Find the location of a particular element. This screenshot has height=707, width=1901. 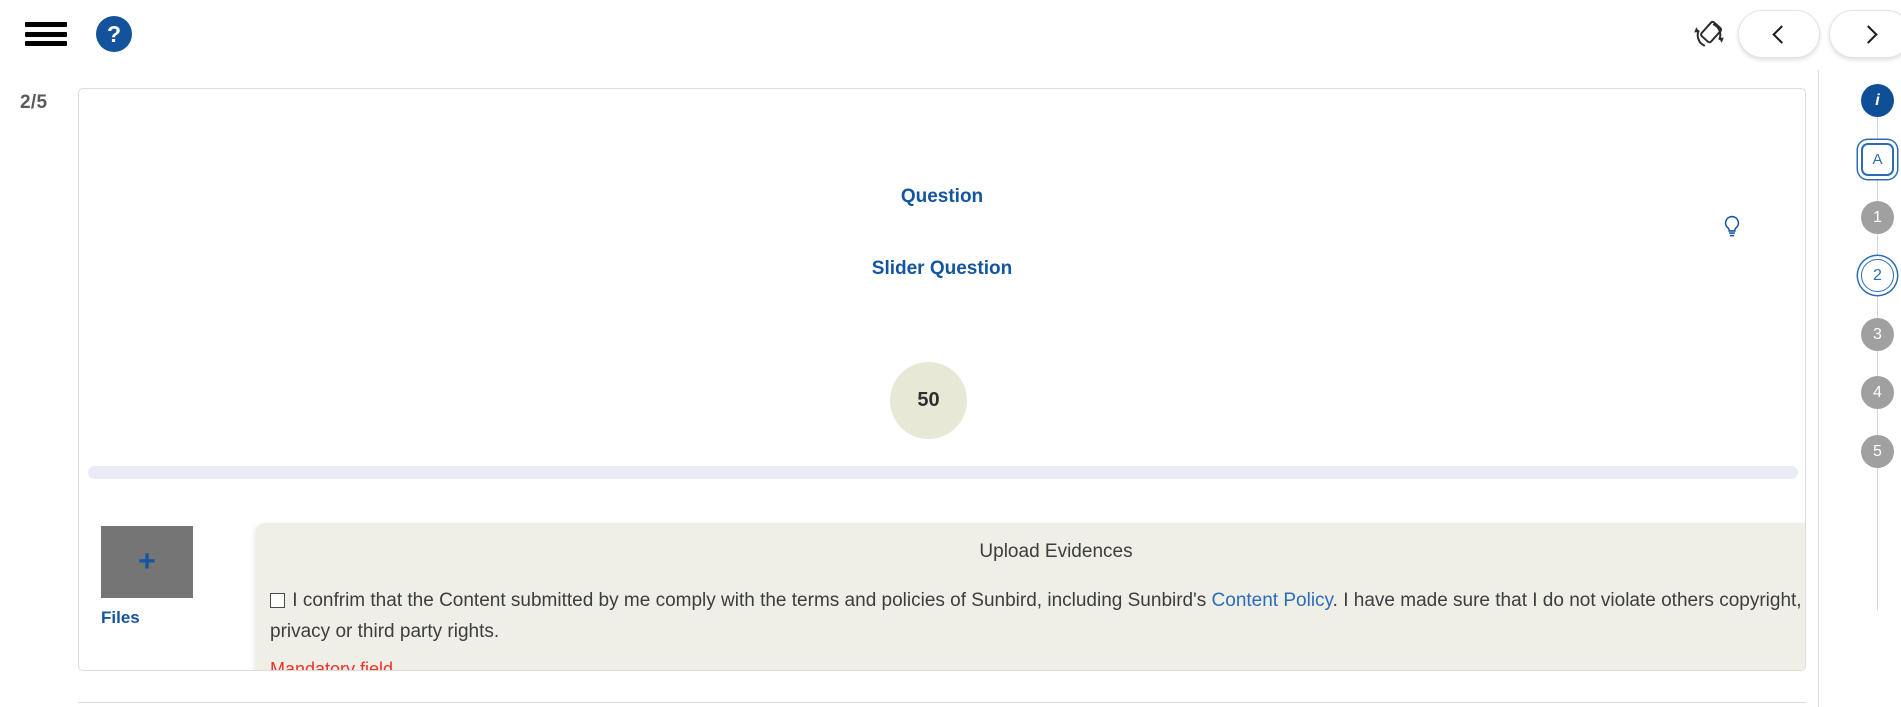

step-info: i is located at coordinates (1877, 100).